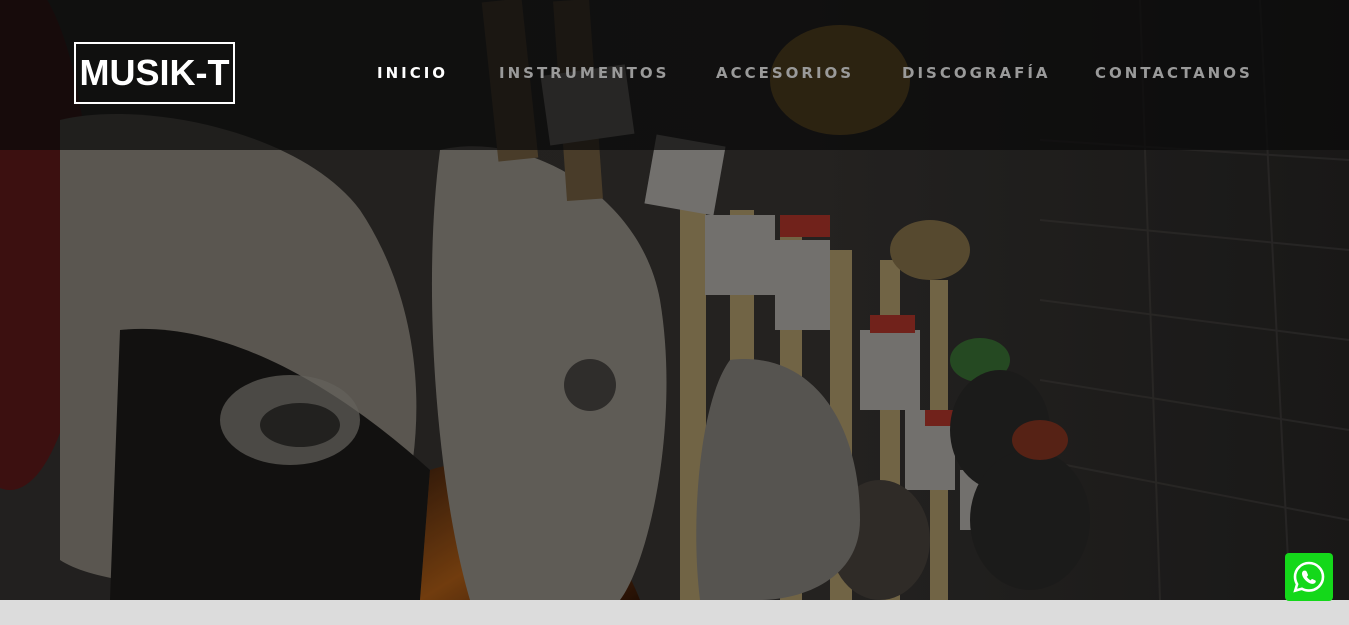 This screenshot has width=1349, height=625. What do you see at coordinates (1174, 73) in the screenshot?
I see `nav-item-contactanos: CONTACTANOS` at bounding box center [1174, 73].